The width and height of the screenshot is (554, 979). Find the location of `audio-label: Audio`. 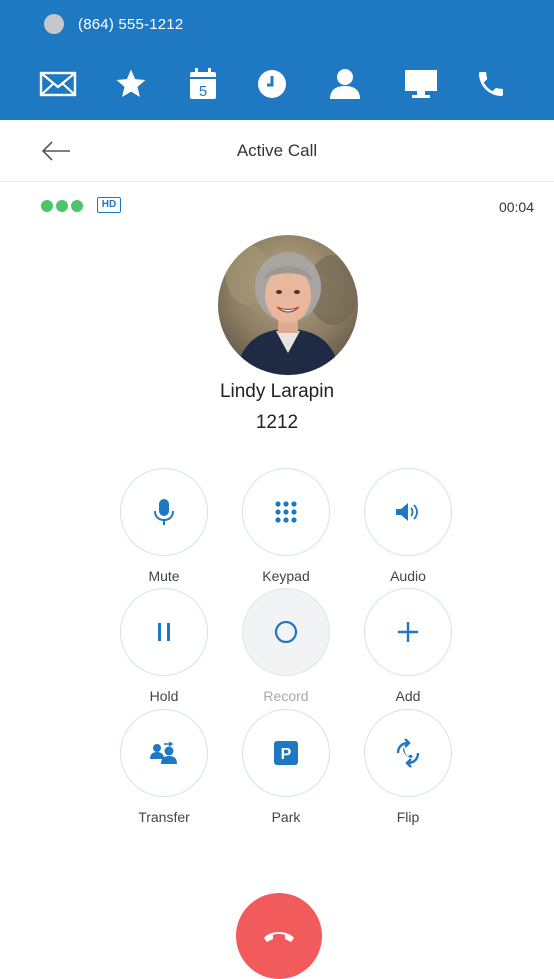

audio-label: Audio is located at coordinates (408, 576).